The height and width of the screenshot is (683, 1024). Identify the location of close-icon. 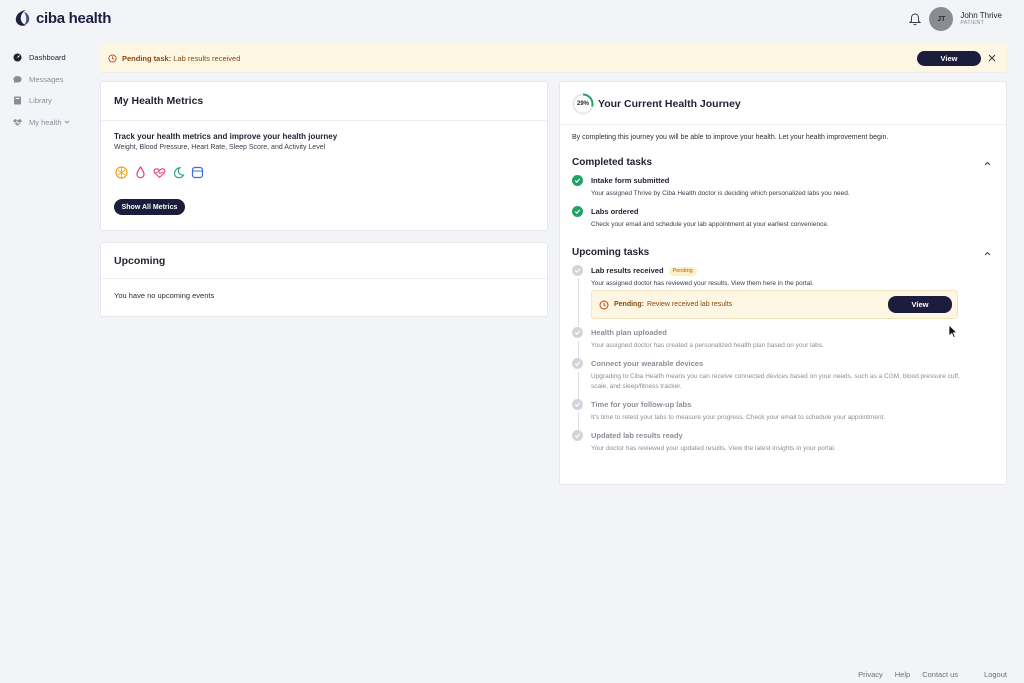
(992, 58).